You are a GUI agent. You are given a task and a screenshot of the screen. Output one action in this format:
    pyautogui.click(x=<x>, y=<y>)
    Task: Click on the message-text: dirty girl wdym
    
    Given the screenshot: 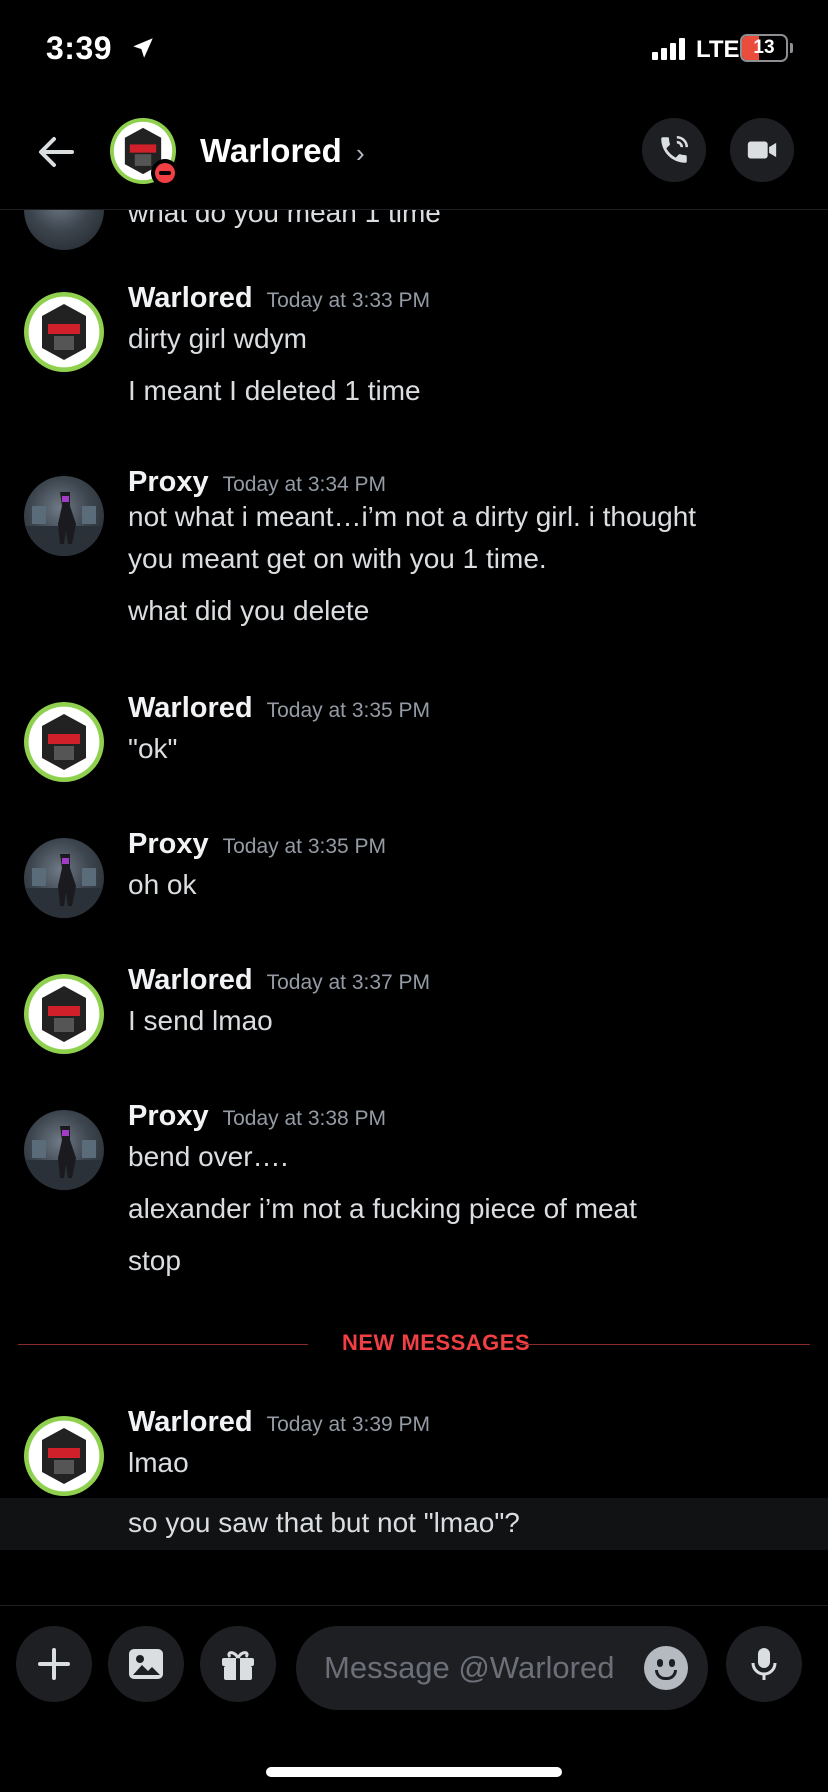 What is the action you would take?
    pyautogui.click(x=217, y=338)
    